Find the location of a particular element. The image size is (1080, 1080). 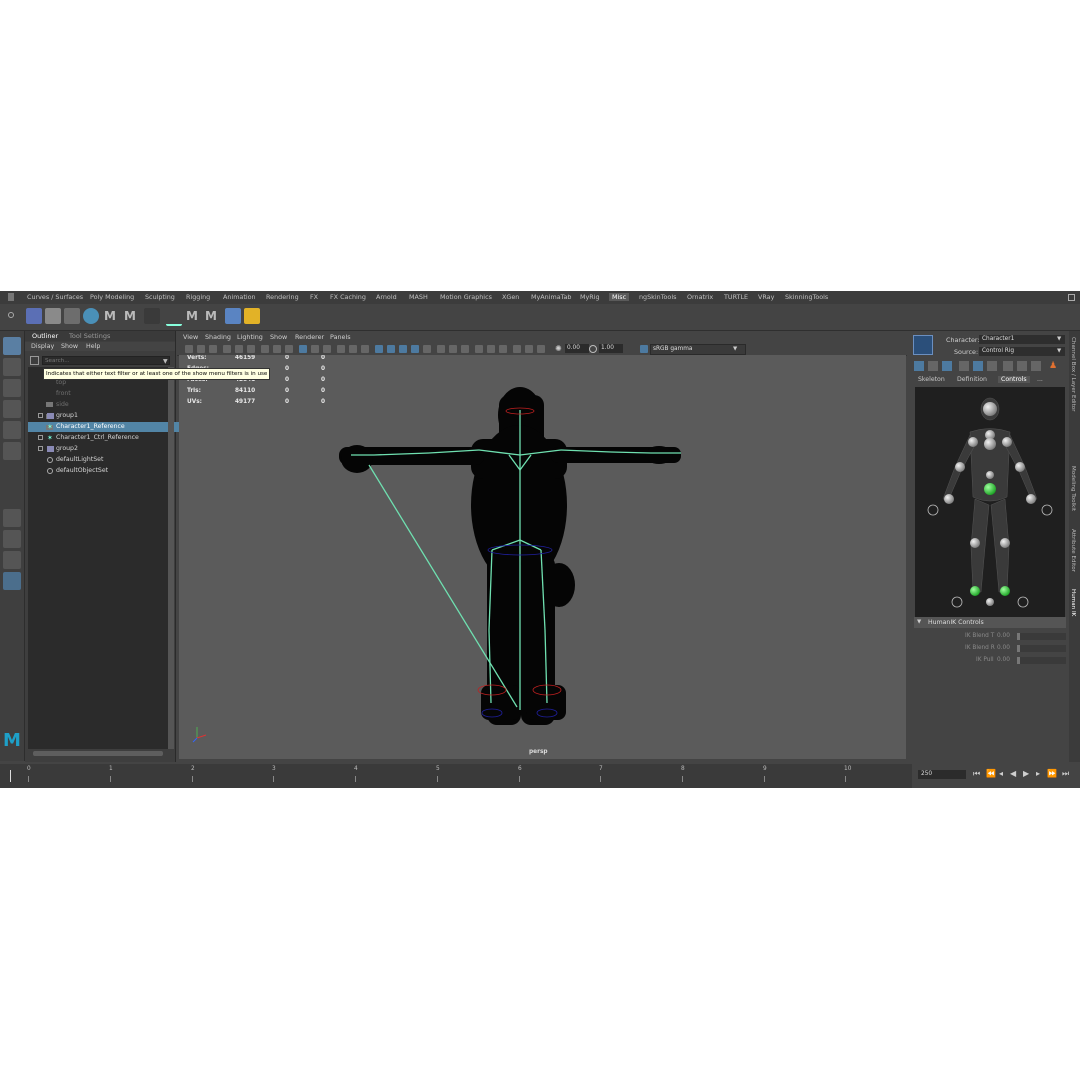

default-material-icon is located at coordinates (327, 349).